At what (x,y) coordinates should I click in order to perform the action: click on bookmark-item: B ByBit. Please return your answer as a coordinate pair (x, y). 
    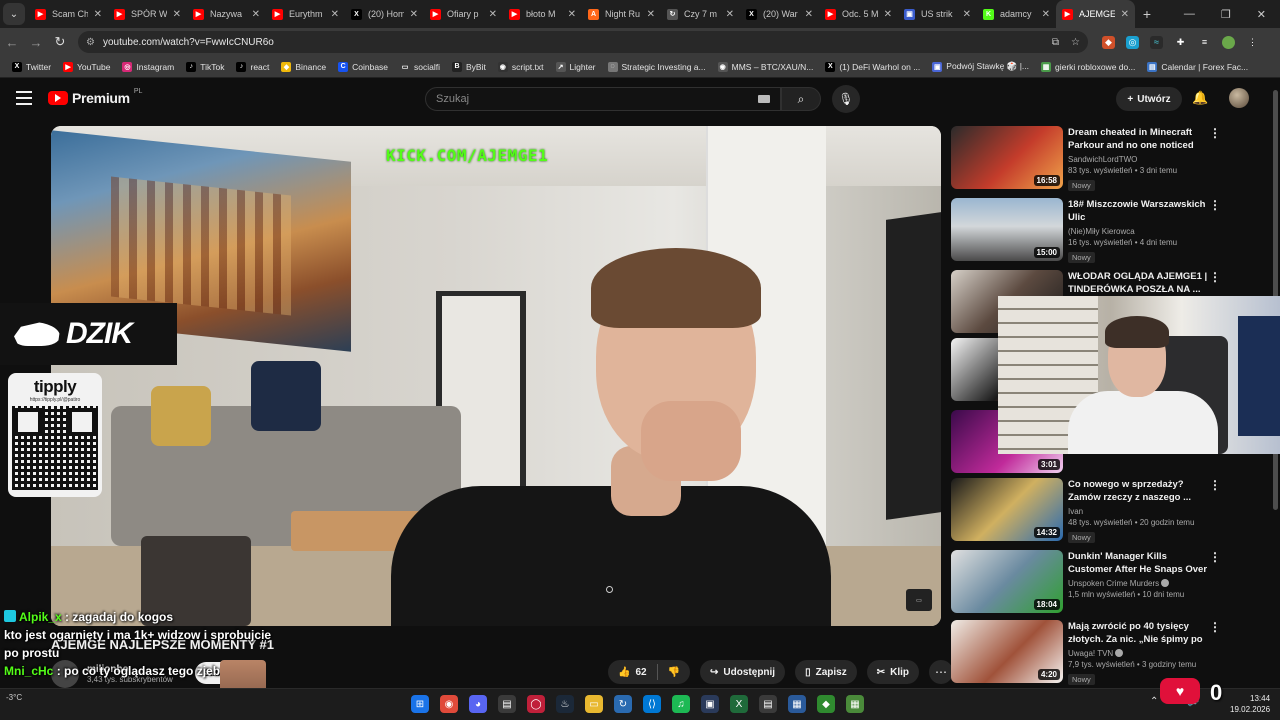
    Looking at the image, I should click on (469, 66).